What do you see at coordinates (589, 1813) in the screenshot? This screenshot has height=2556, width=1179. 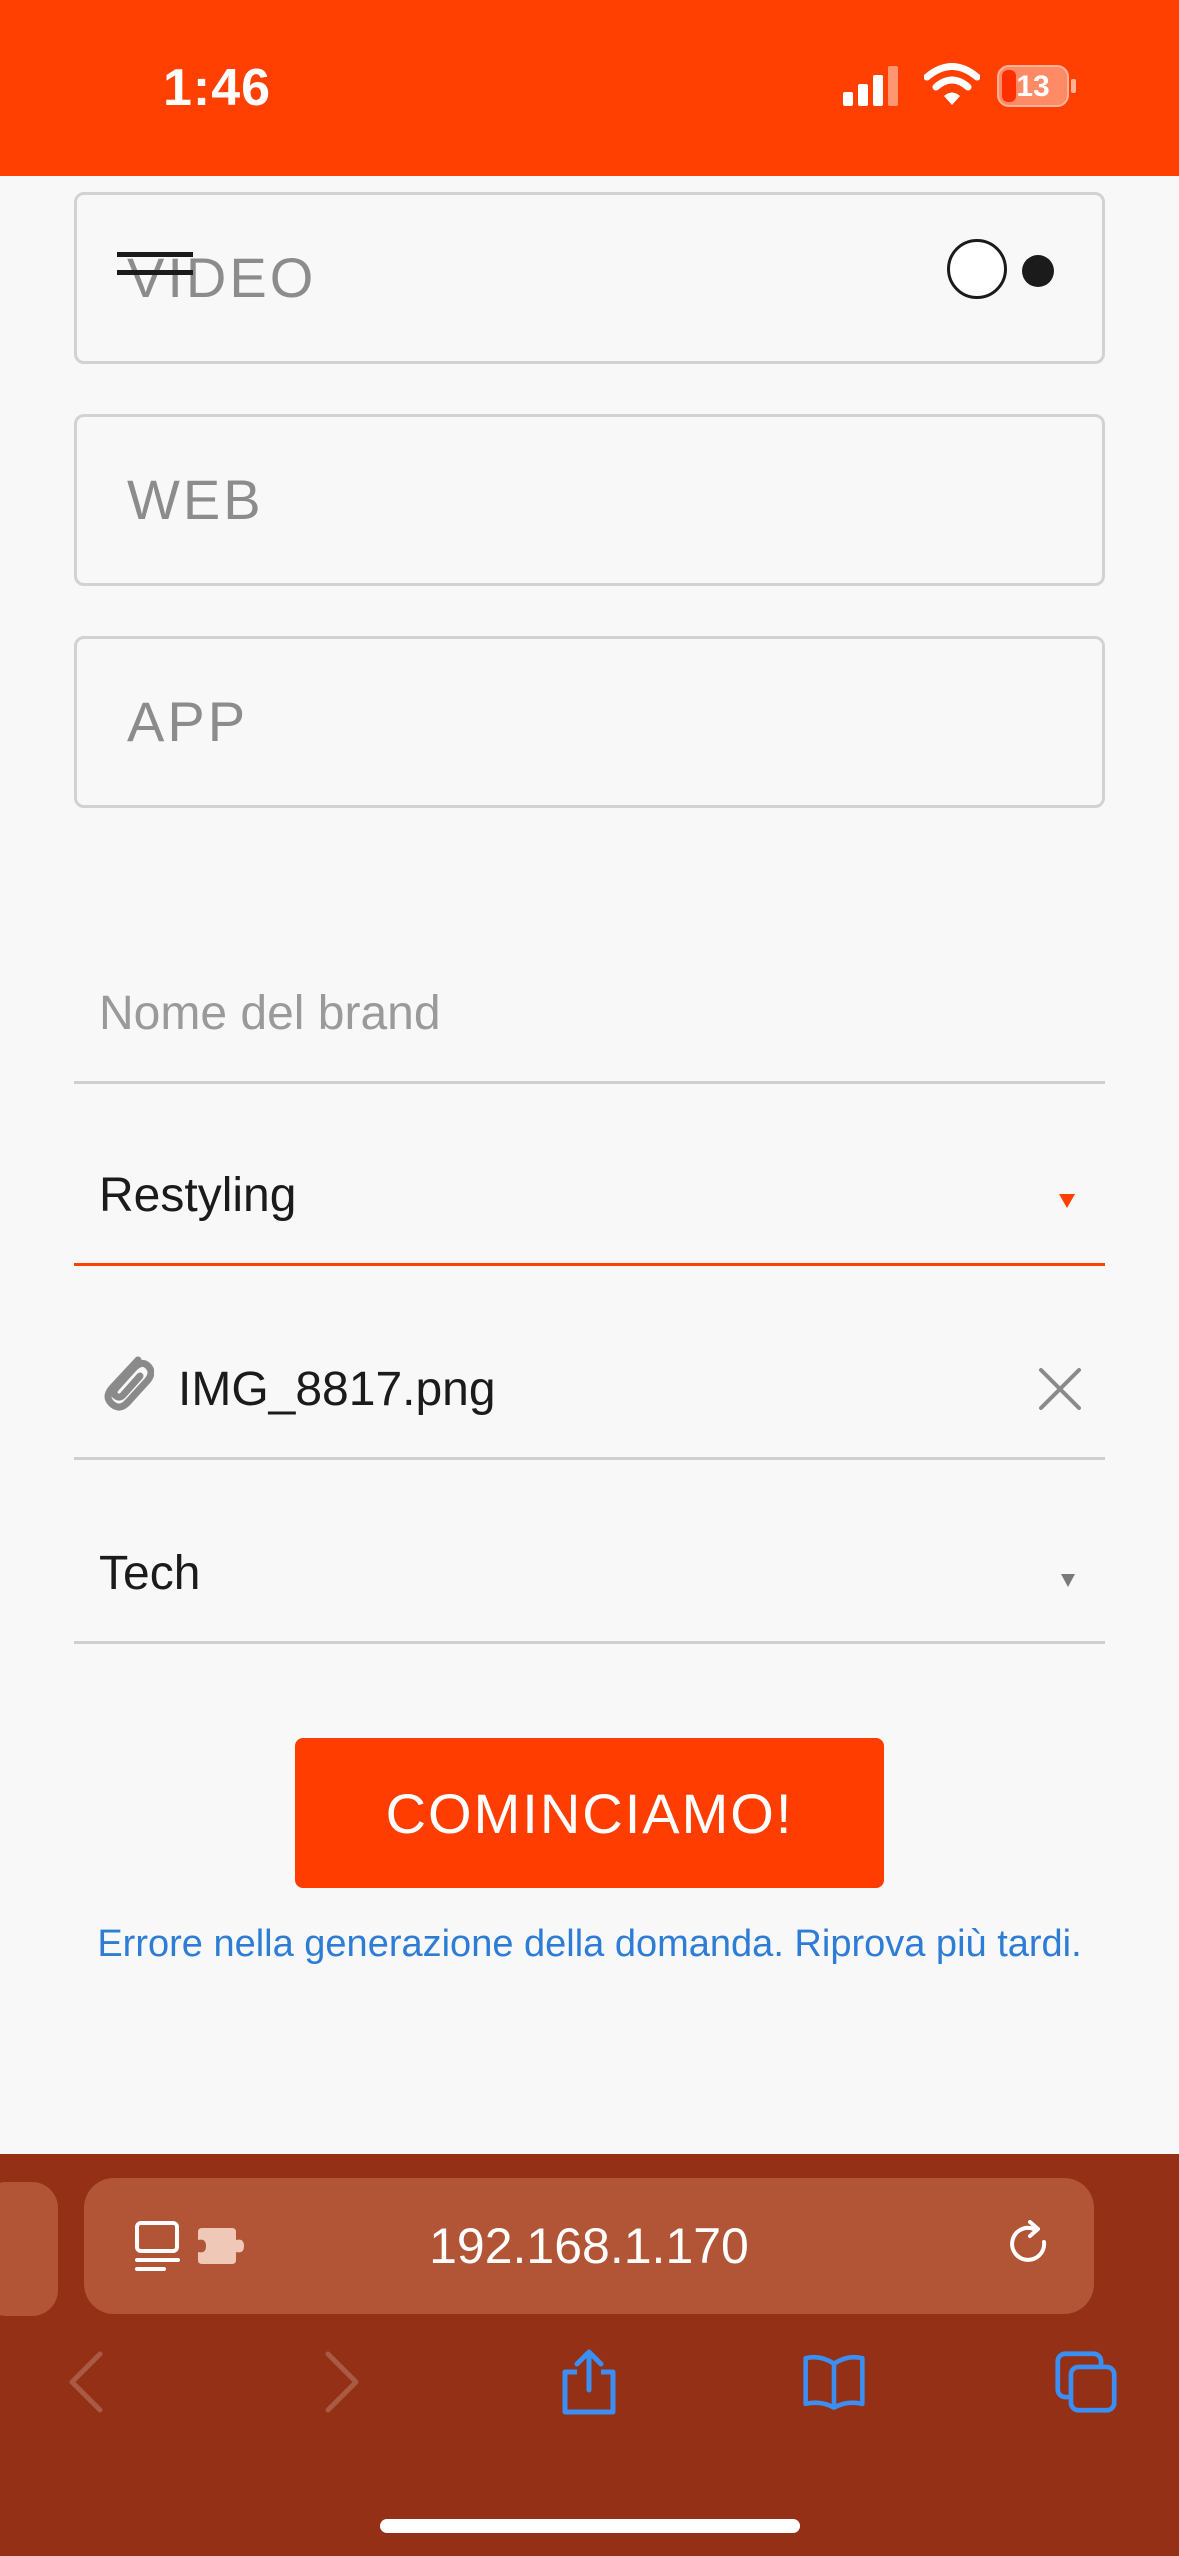 I see `submit-button: COMINCIAMO!` at bounding box center [589, 1813].